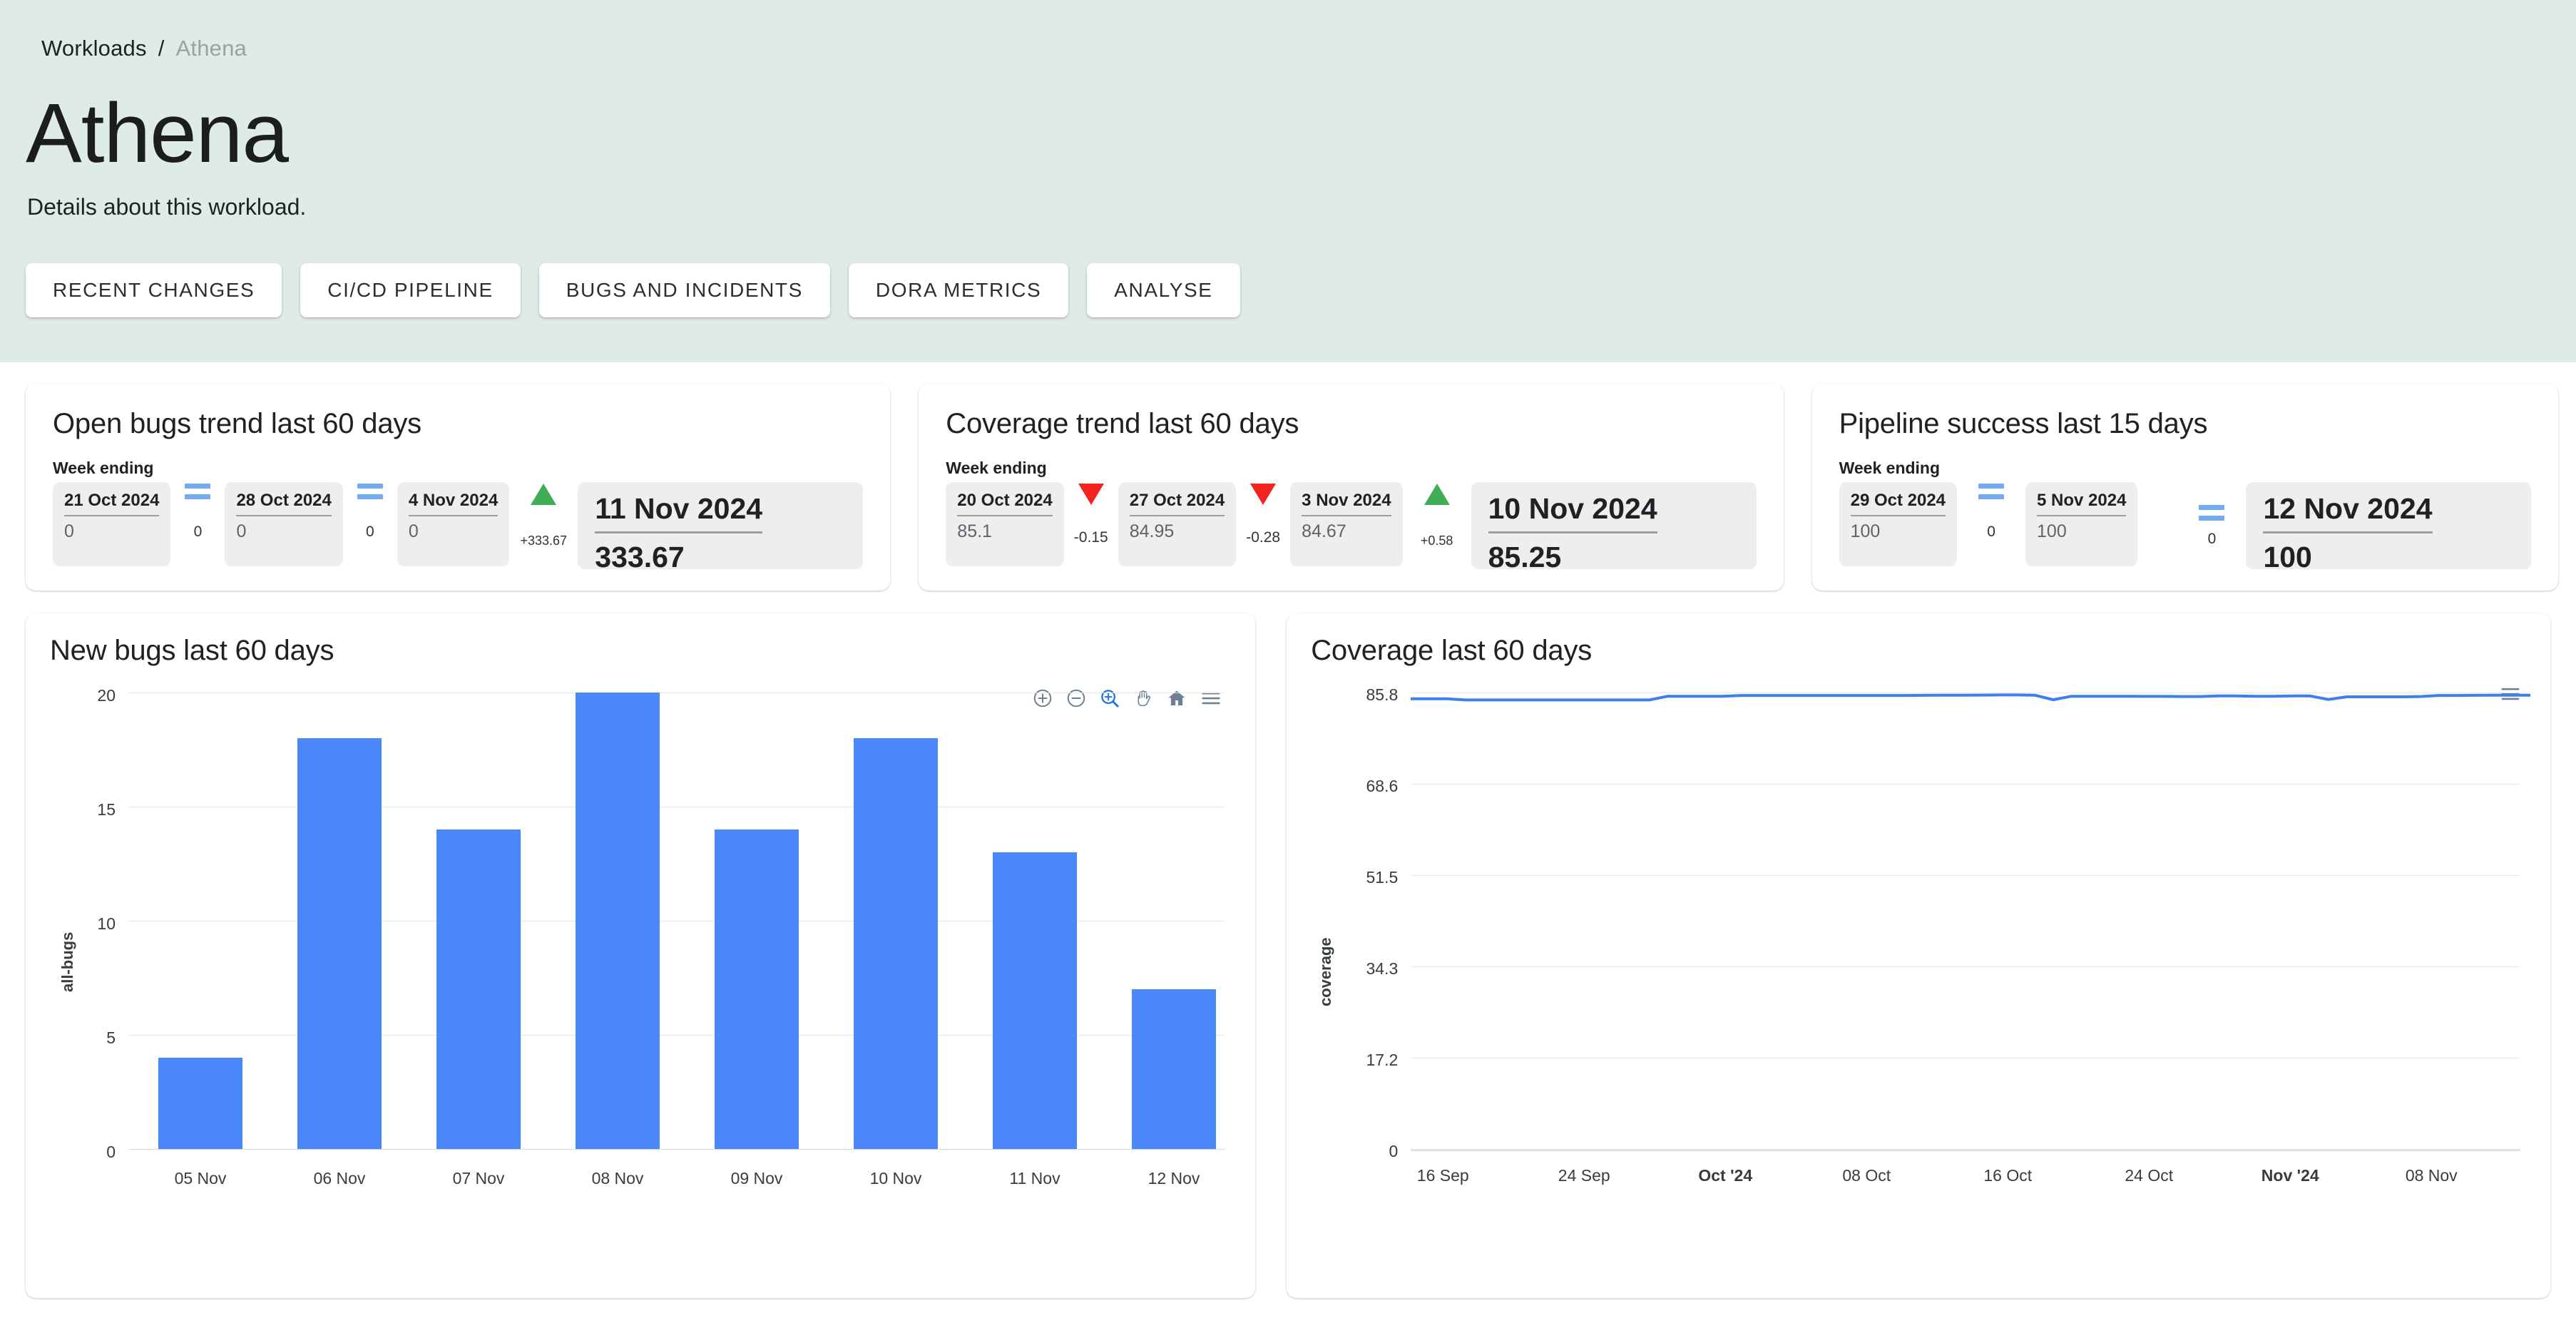 The height and width of the screenshot is (1338, 2576). What do you see at coordinates (1525, 557) in the screenshot?
I see `latest-value: 85.25` at bounding box center [1525, 557].